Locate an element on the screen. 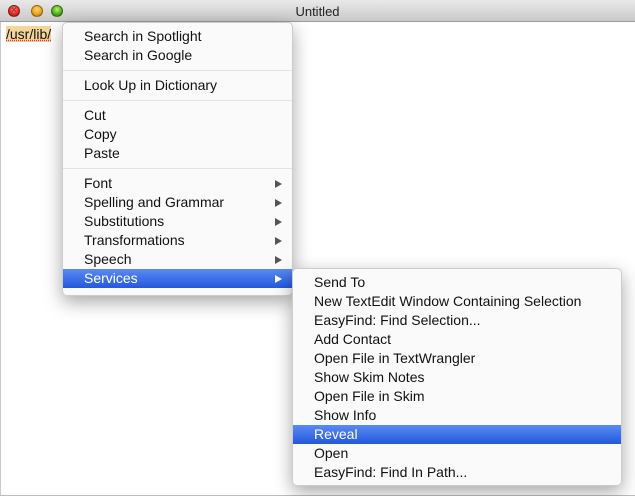  menu-item-label: Transformations is located at coordinates (134, 240).